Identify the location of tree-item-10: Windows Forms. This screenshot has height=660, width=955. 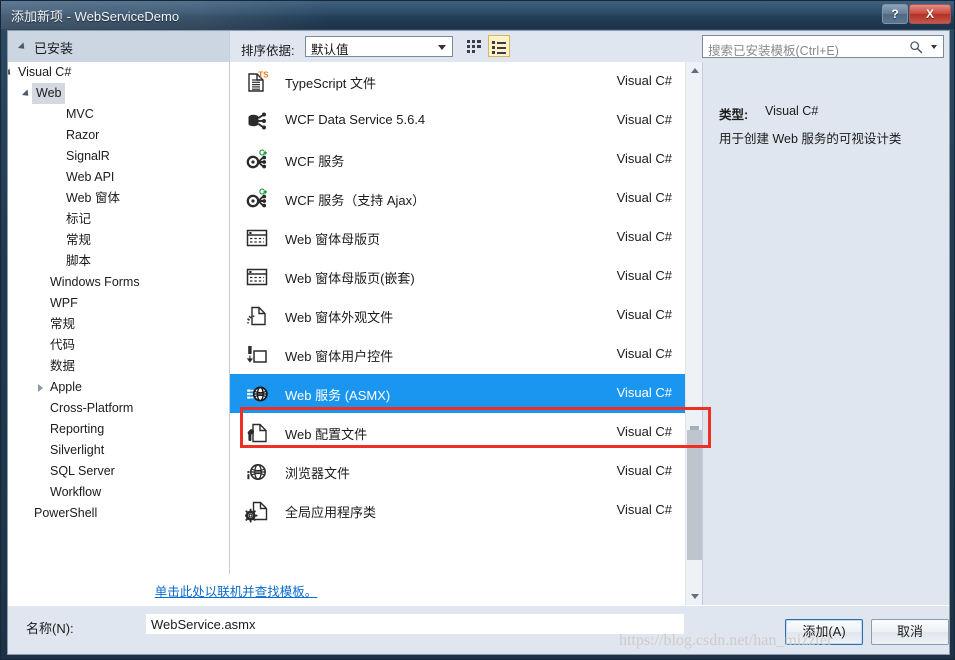
(118, 282).